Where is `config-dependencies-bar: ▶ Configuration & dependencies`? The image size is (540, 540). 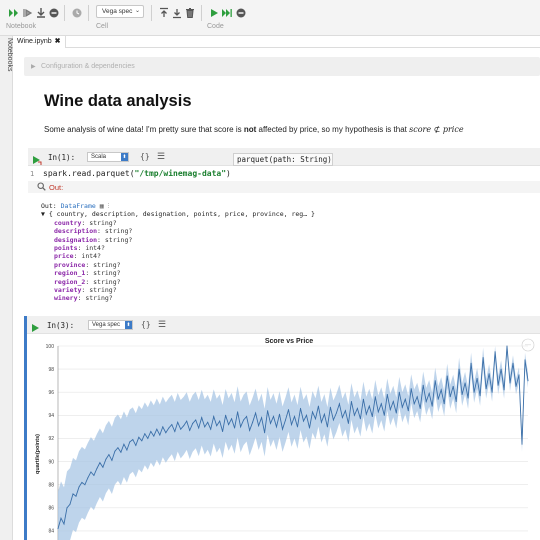 config-dependencies-bar: ▶ Configuration & dependencies is located at coordinates (282, 66).